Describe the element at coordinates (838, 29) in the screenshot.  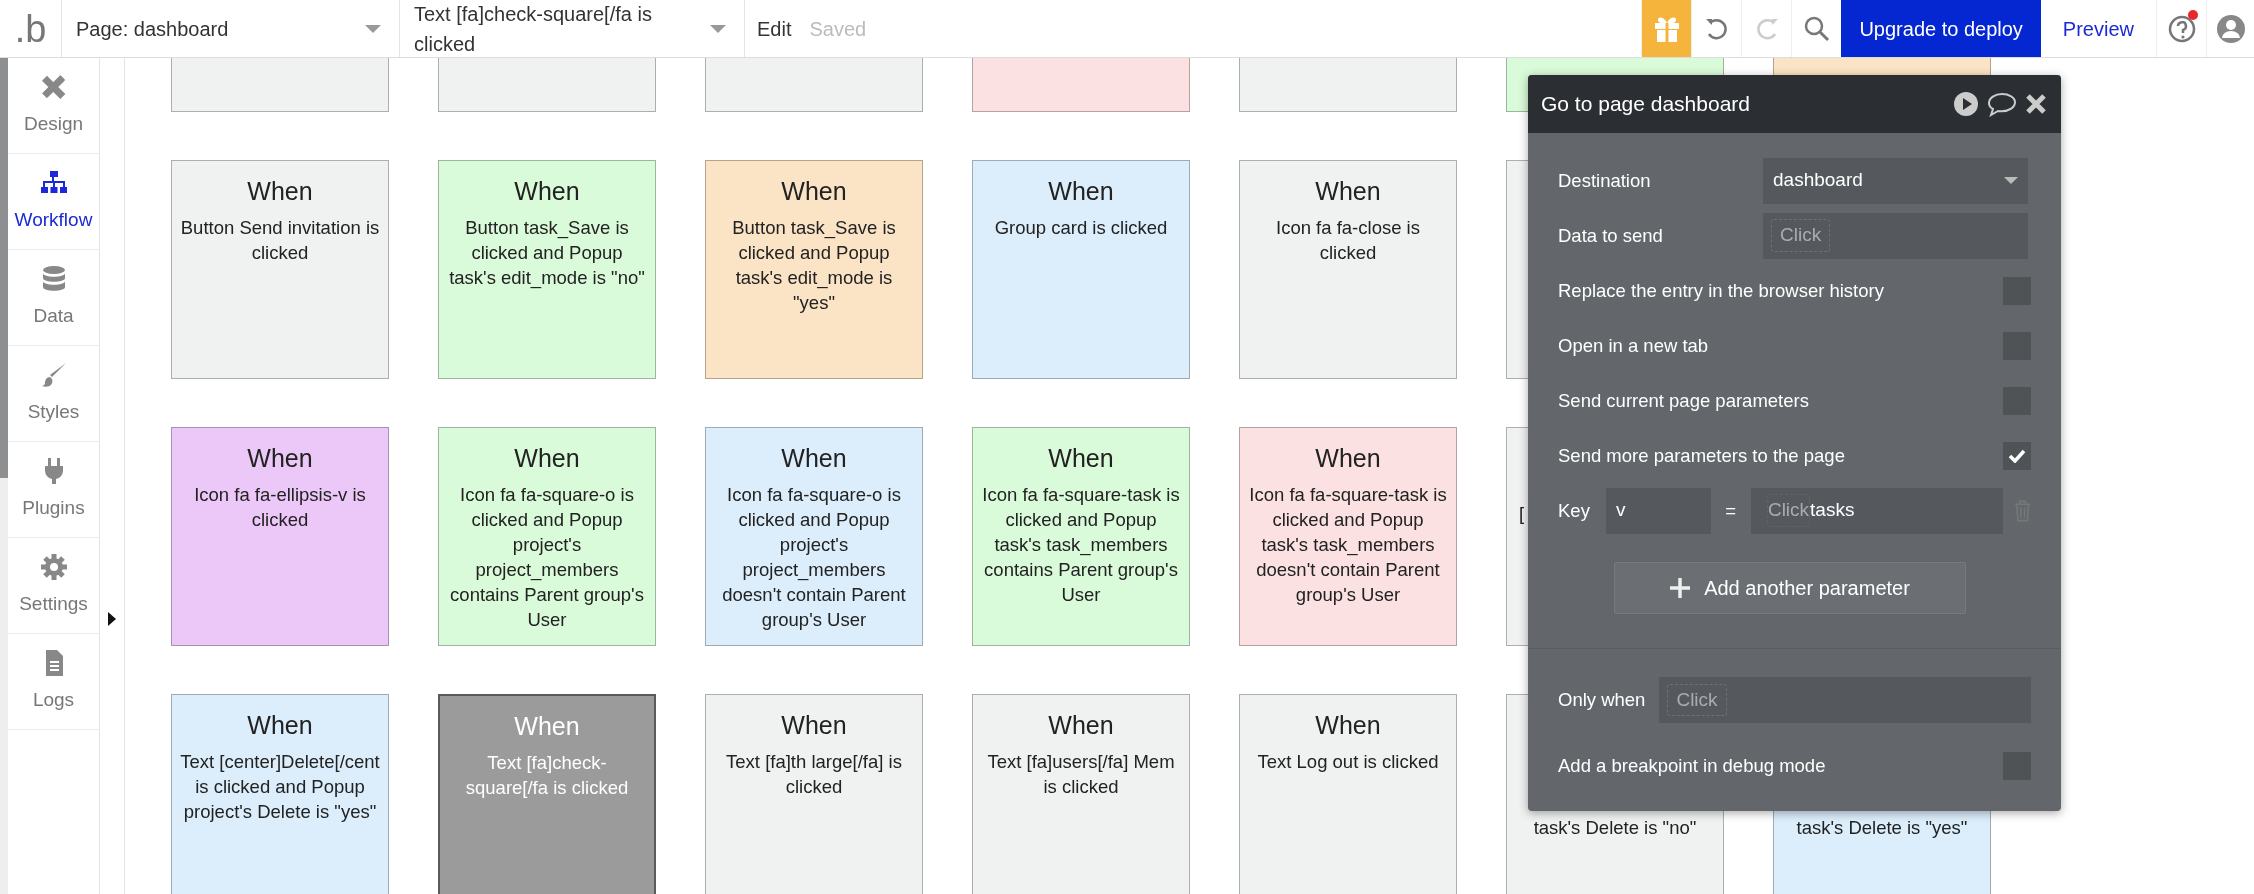
I see `save-status: Saved` at that location.